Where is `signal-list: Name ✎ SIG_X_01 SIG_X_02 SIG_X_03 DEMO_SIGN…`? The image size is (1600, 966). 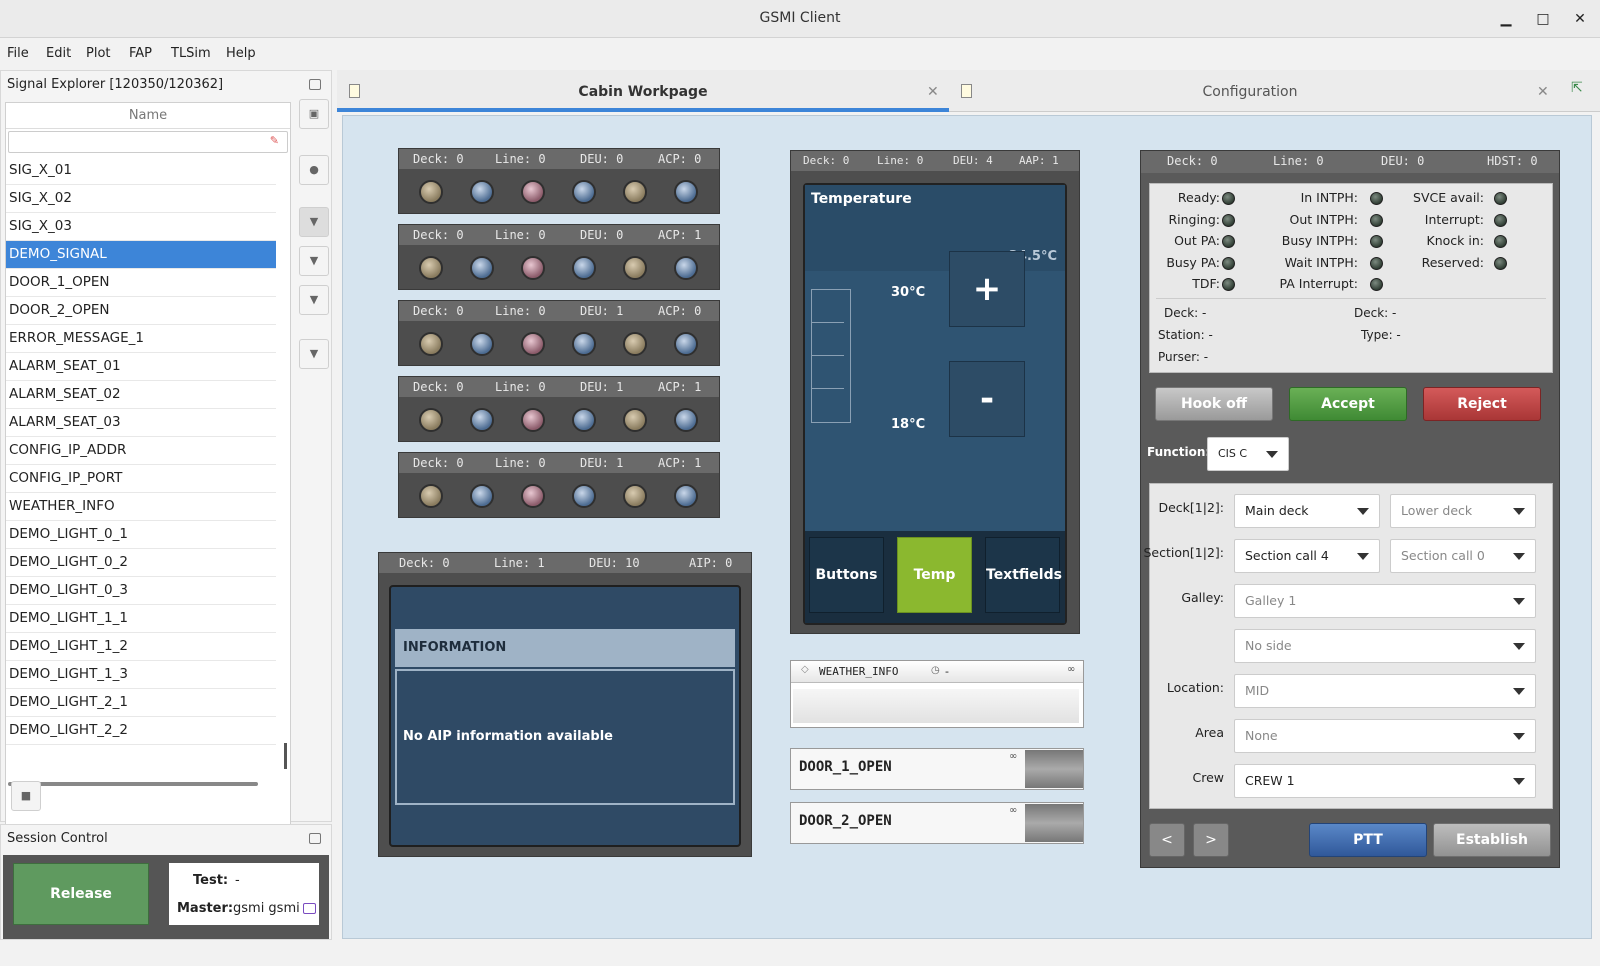 signal-list: Name ✎ SIG_X_01 SIG_X_02 SIG_X_03 DEMO_SIGN… is located at coordinates (148, 470).